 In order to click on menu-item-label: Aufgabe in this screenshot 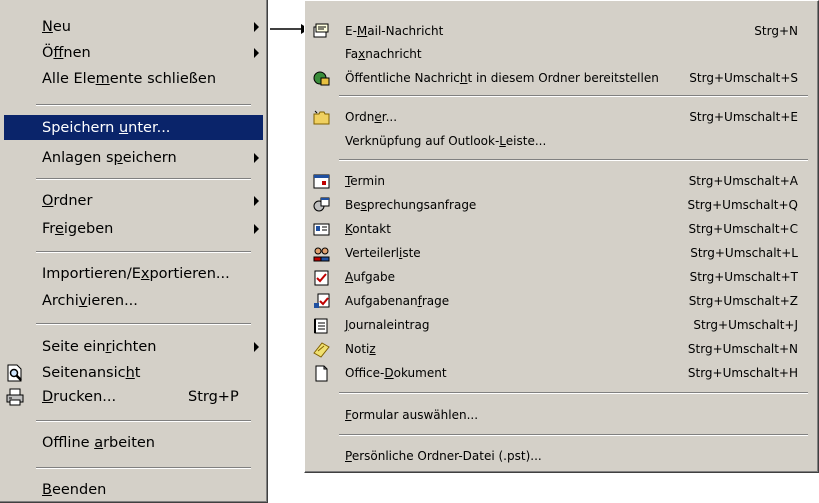, I will do `click(370, 277)`.